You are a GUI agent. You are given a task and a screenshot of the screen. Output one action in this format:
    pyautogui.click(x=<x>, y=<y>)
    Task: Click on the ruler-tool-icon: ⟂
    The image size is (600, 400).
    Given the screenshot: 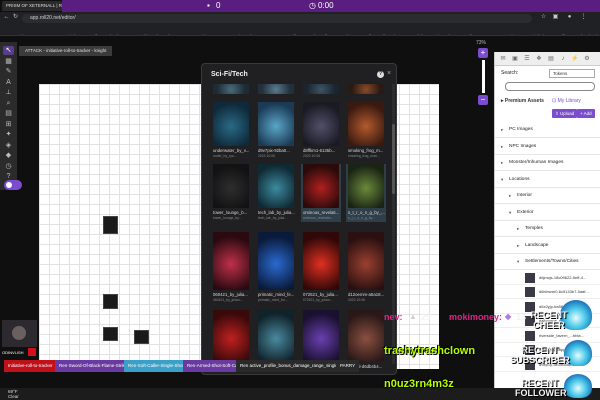 What is the action you would take?
    pyautogui.click(x=8, y=92)
    